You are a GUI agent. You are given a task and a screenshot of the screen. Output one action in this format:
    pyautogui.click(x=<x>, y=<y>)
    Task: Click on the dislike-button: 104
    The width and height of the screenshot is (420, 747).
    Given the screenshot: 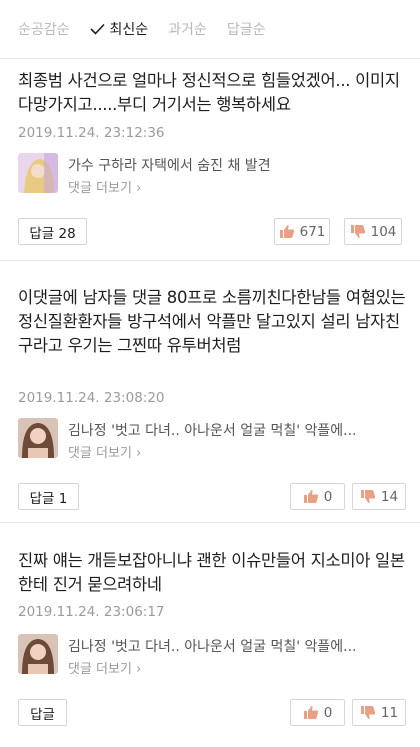 What is the action you would take?
    pyautogui.click(x=373, y=231)
    